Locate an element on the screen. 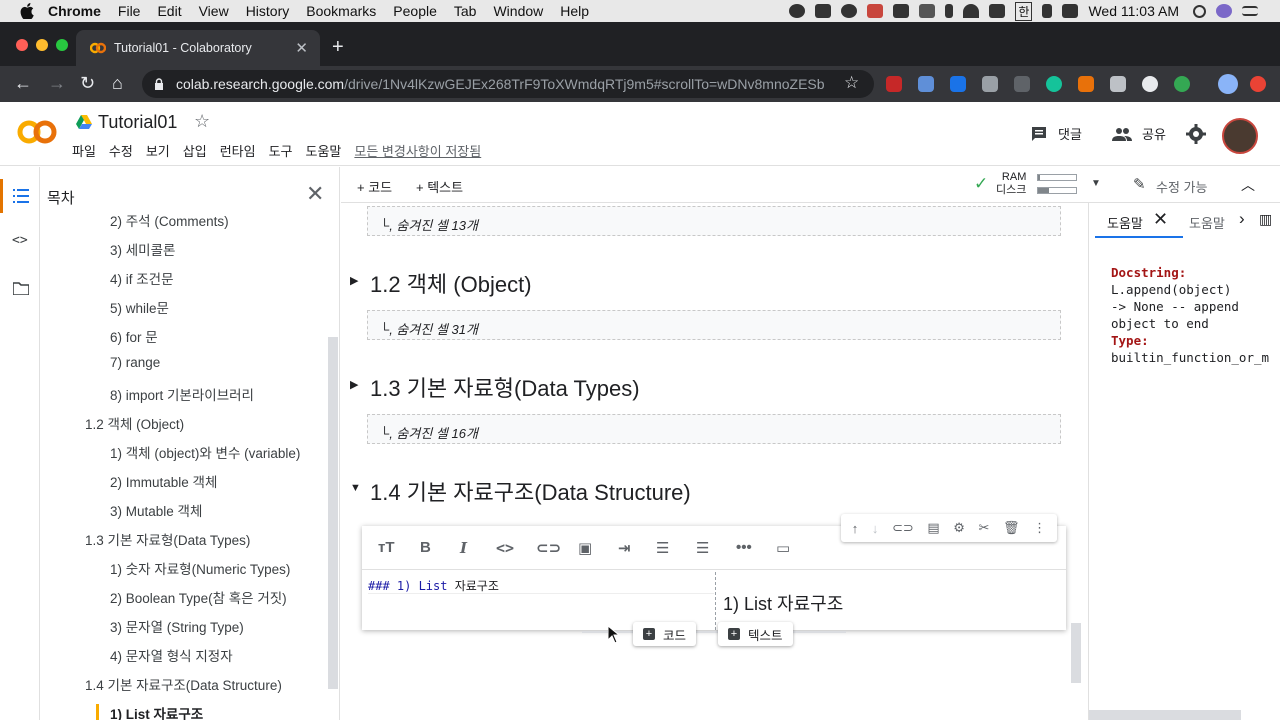 This screenshot has height=720, width=1280. toc-item: 5) while문 is located at coordinates (139, 307).